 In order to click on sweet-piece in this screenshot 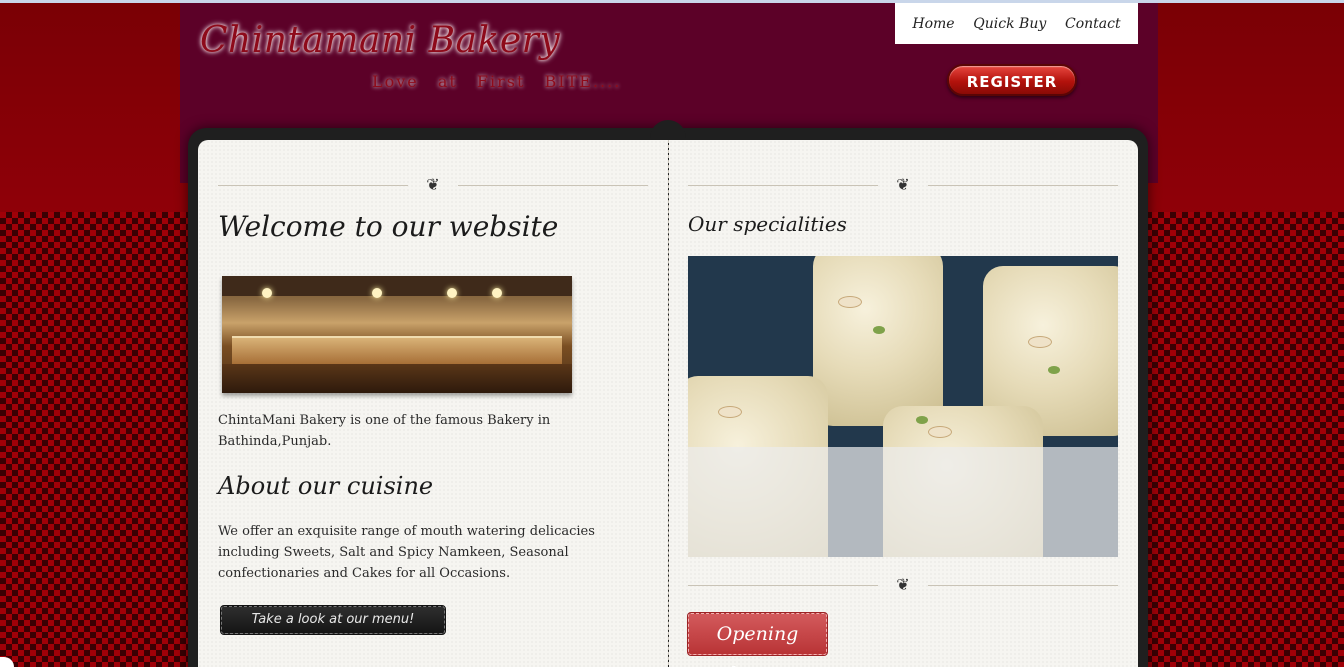, I will do `click(878, 341)`.